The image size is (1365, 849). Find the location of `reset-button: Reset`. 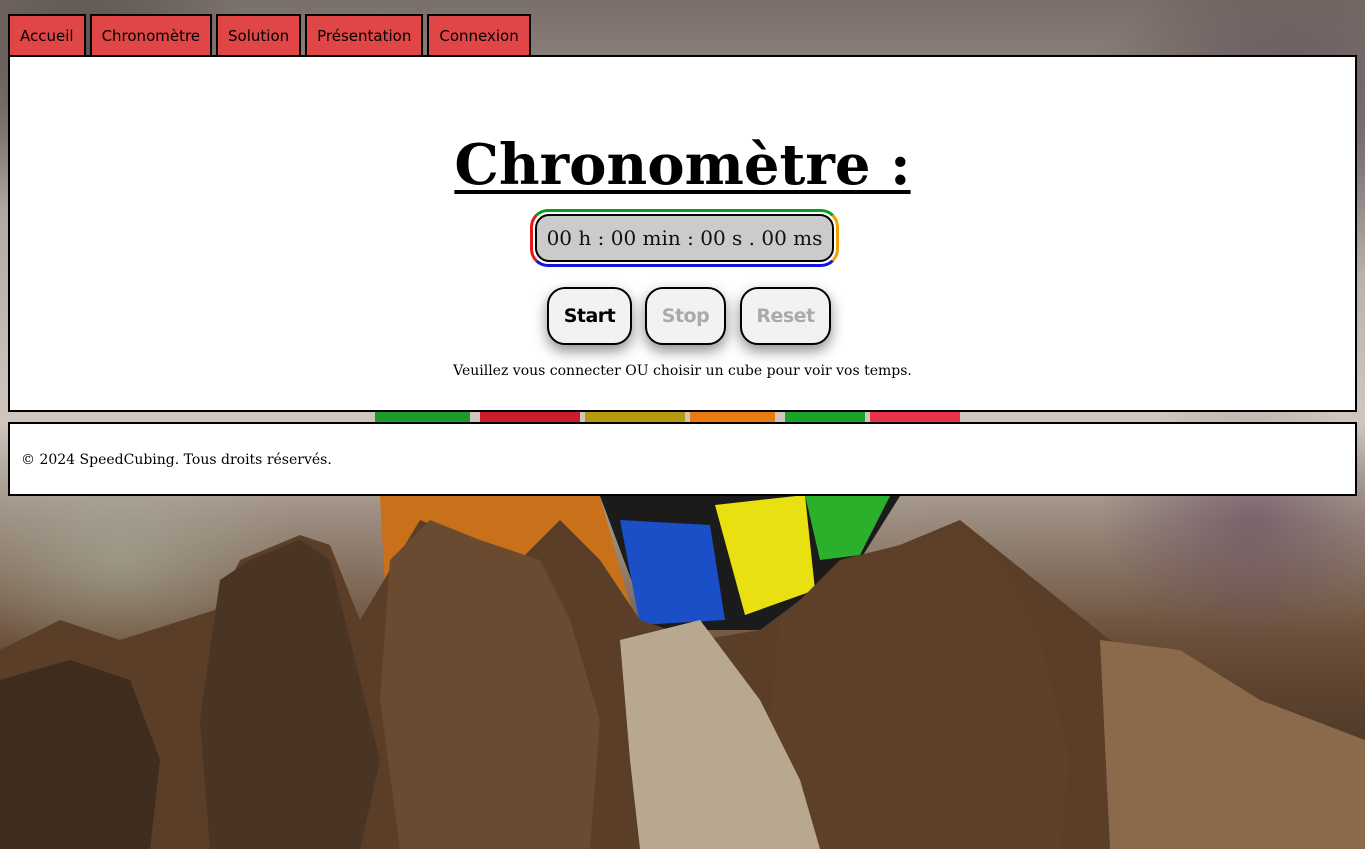

reset-button: Reset is located at coordinates (785, 316).